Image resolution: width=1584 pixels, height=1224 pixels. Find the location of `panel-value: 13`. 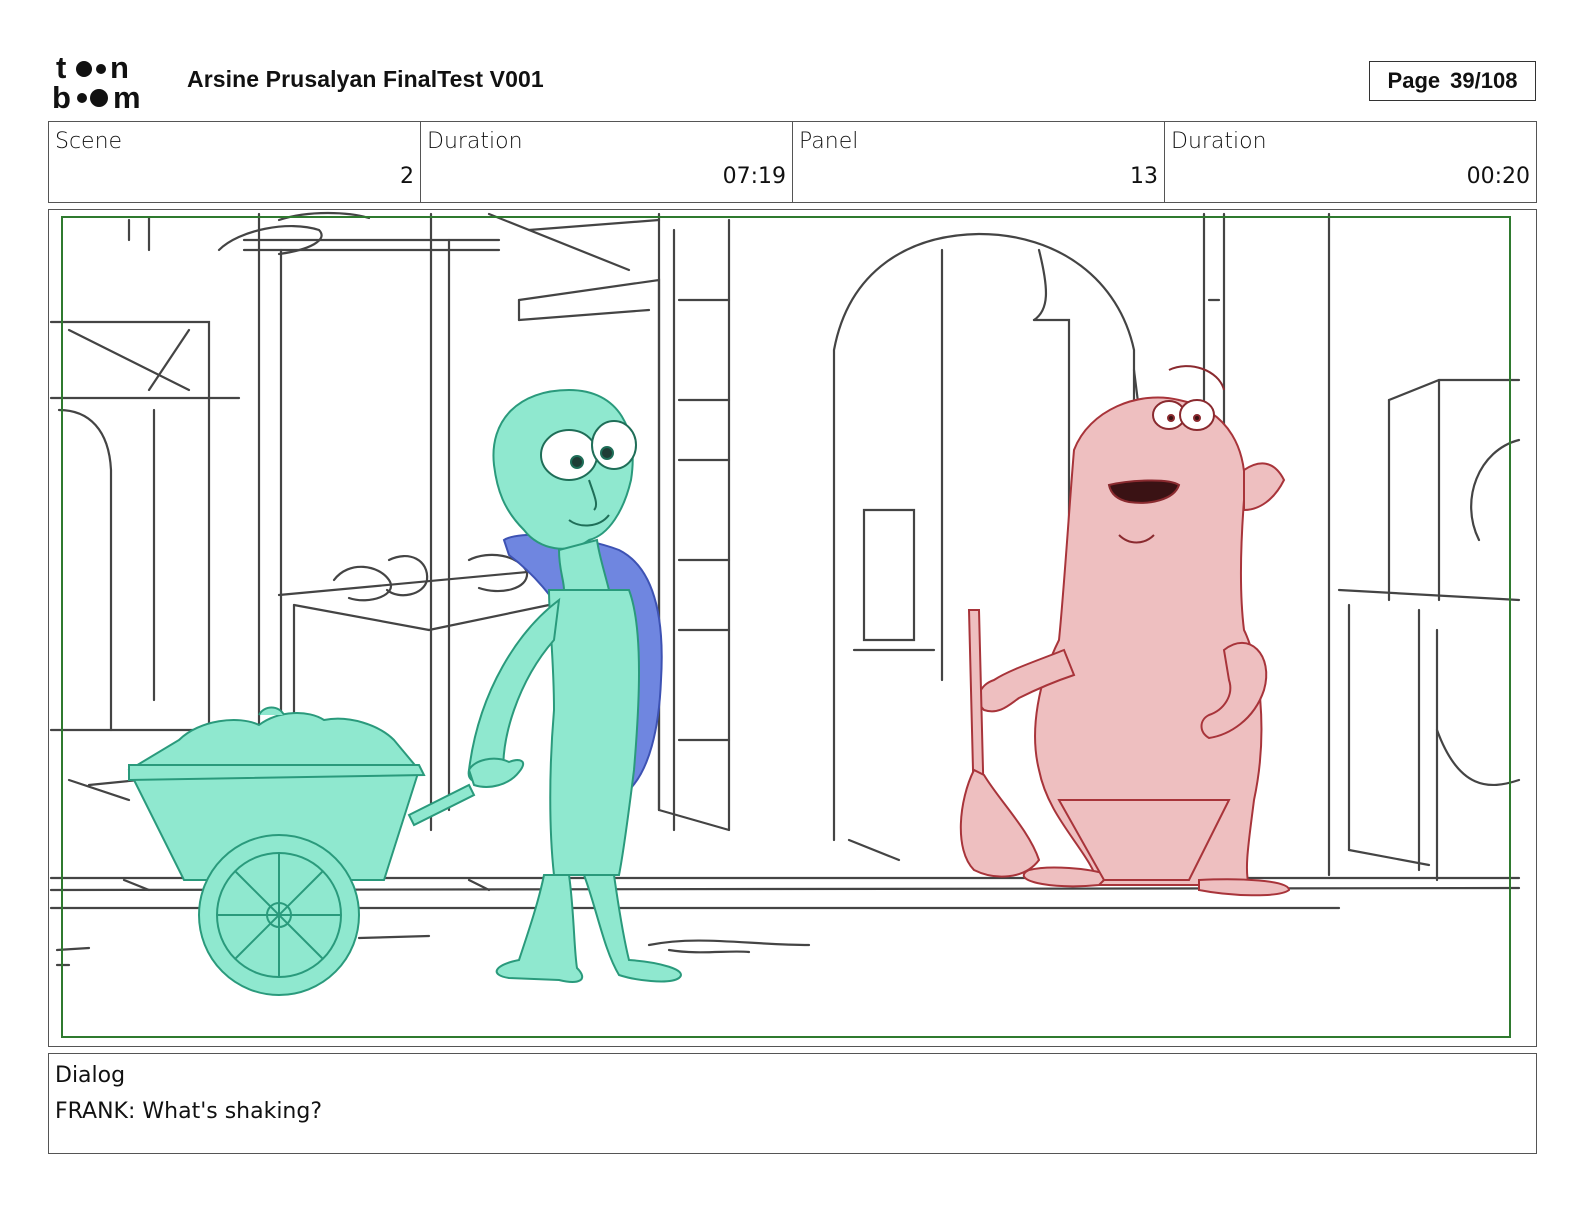

panel-value: 13 is located at coordinates (1144, 176).